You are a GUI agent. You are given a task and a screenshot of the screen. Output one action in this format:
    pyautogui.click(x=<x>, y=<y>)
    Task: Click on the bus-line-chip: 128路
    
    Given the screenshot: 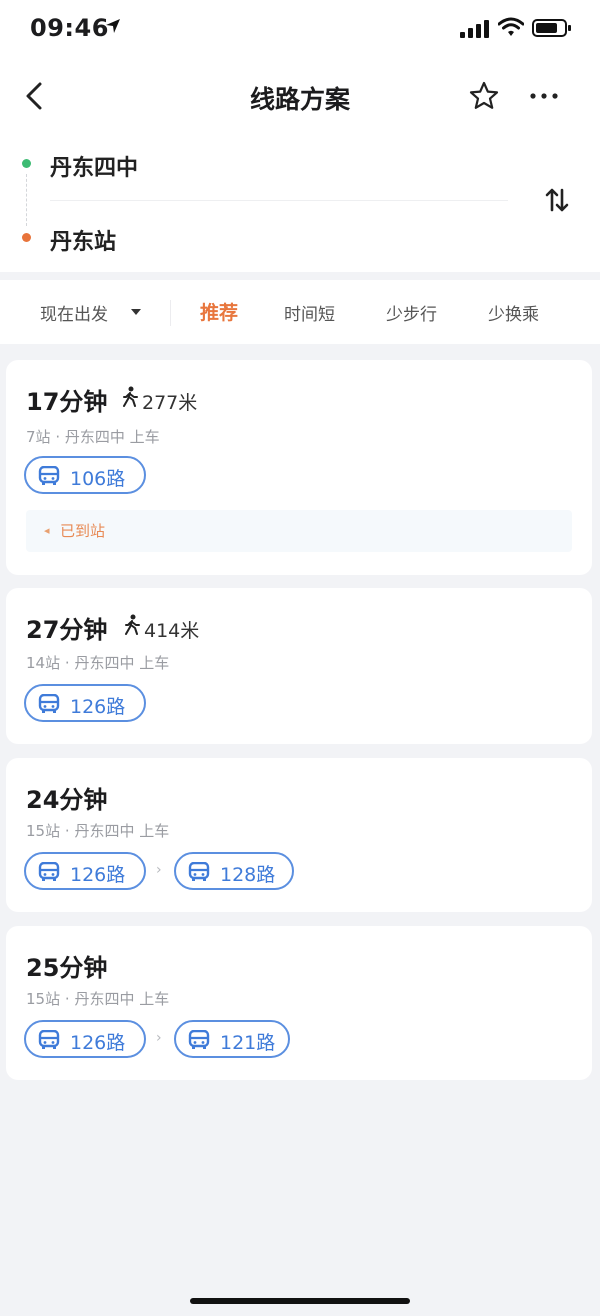 What is the action you would take?
    pyautogui.click(x=234, y=871)
    